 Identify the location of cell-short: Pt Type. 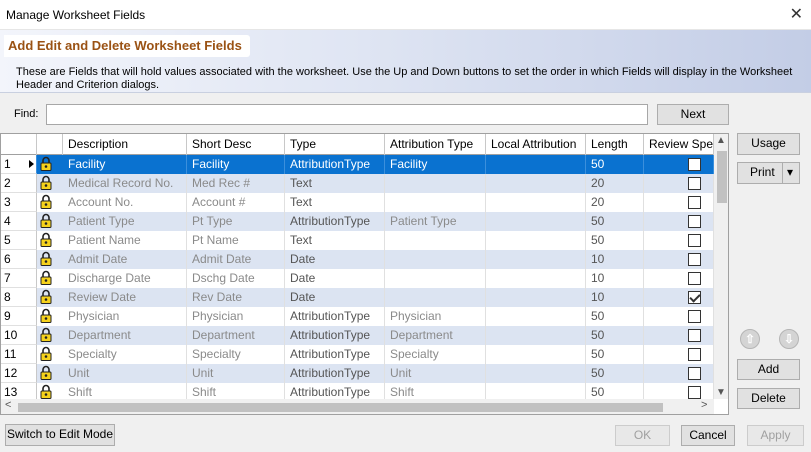
(236, 221).